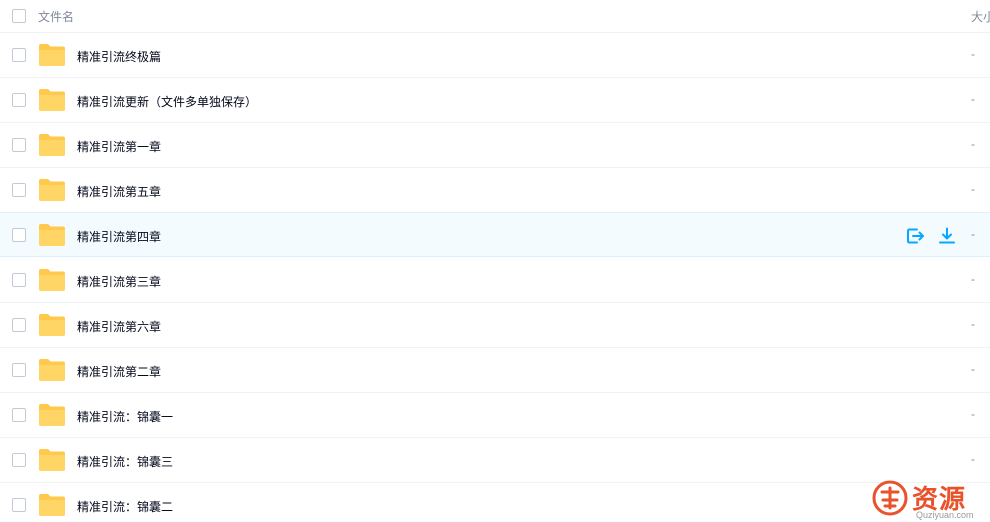 Image resolution: width=990 pixels, height=522 pixels. I want to click on file-name: 精准引流第一章, so click(119, 146).